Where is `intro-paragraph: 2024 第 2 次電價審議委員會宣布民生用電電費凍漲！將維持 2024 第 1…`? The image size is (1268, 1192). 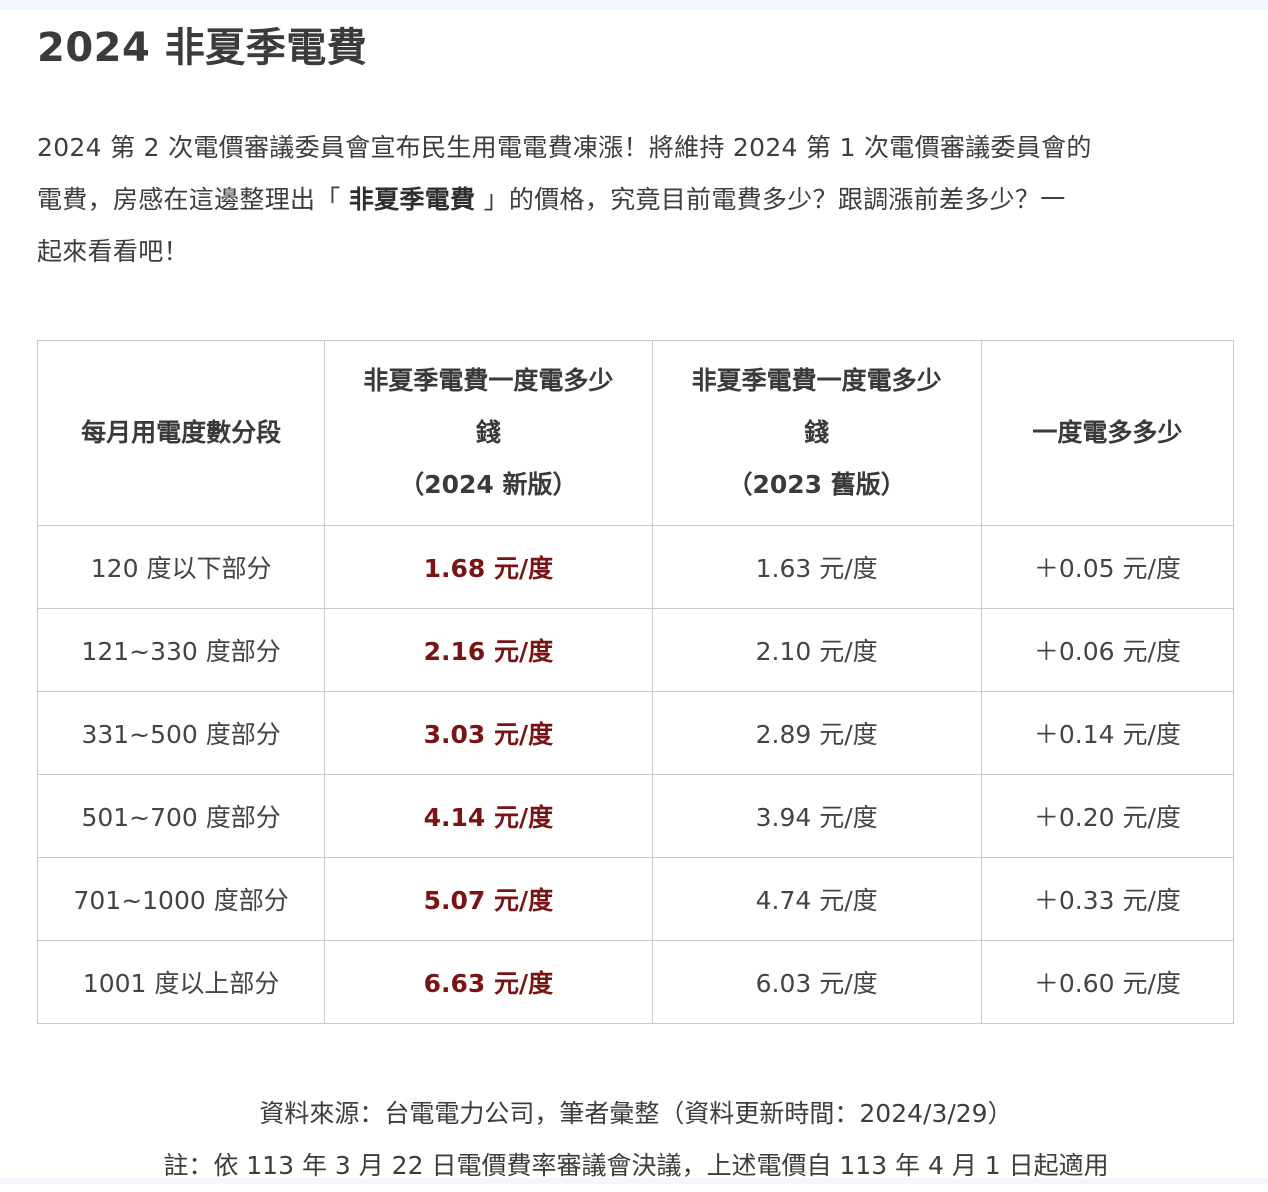 intro-paragraph: 2024 第 2 次電價審議委員會宣布民生用電電費凍漲！將維持 2024 第 1… is located at coordinates (636, 200).